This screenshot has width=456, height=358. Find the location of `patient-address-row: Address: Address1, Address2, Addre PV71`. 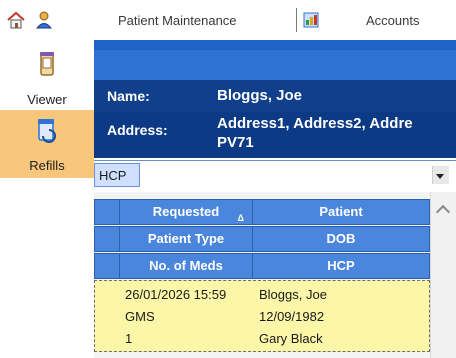

patient-address-row: Address: Address1, Address2, Addre PV71 is located at coordinates (275, 135).